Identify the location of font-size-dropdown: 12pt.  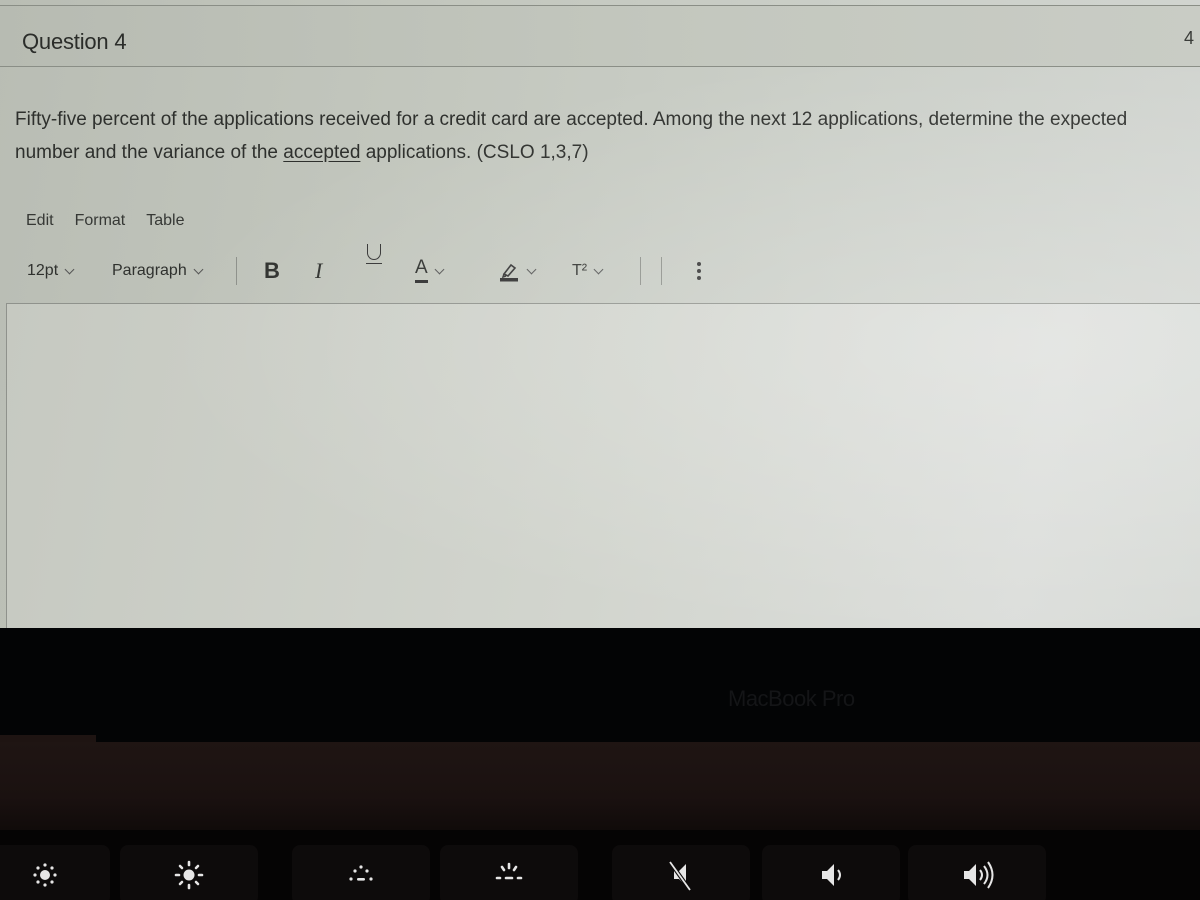
(51, 271).